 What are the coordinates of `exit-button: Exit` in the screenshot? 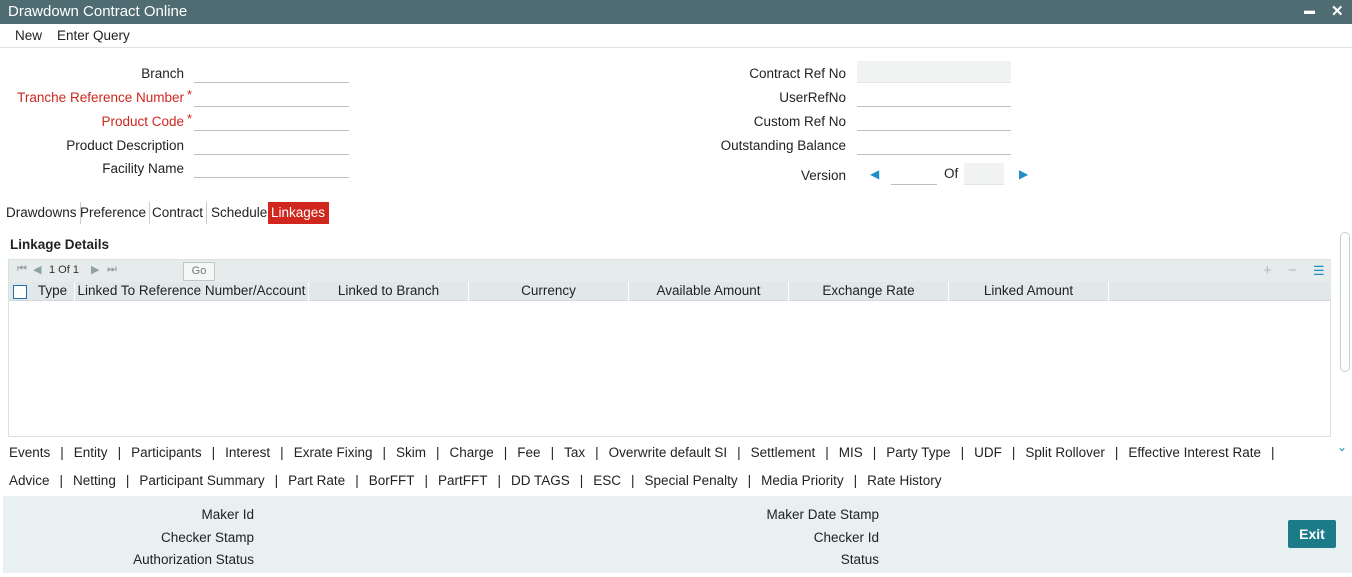 It's located at (1312, 534).